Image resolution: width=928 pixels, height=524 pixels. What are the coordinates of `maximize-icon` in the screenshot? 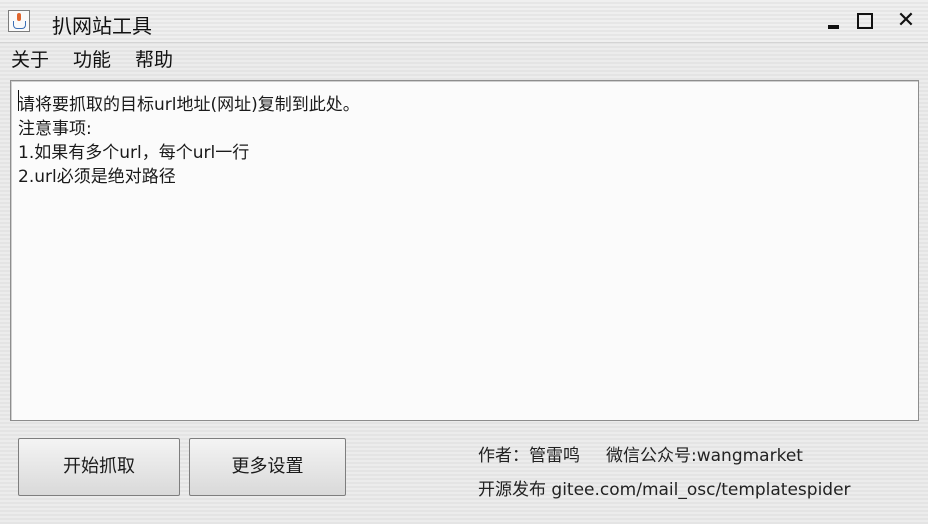 It's located at (865, 21).